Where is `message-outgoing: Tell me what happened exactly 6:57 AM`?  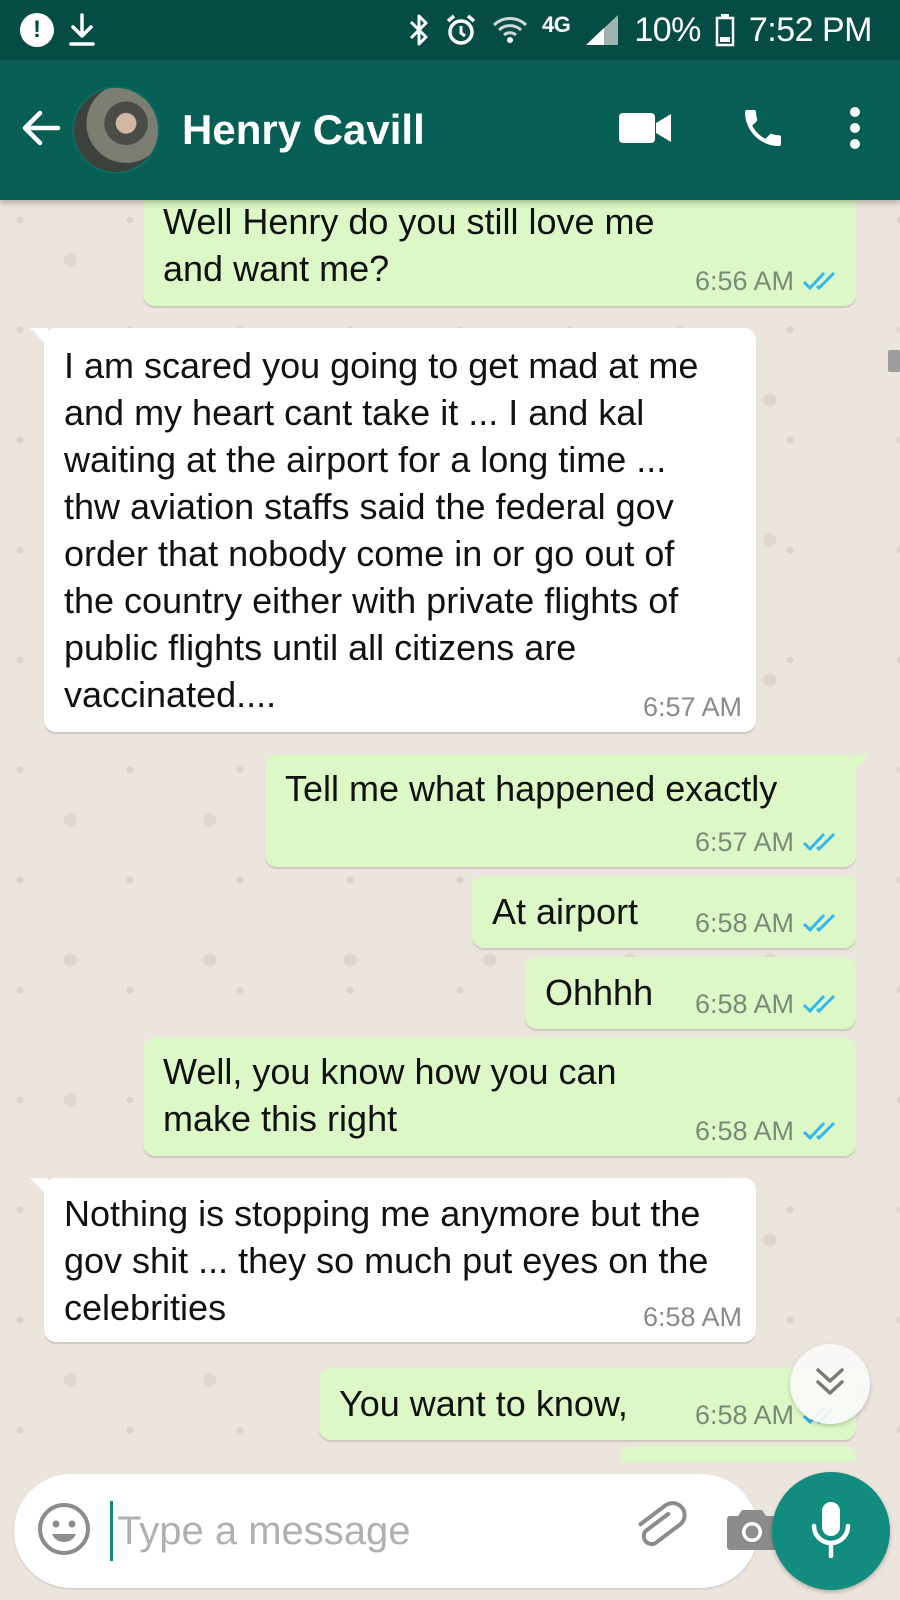 message-outgoing: Tell me what happened exactly 6:57 AM is located at coordinates (567, 811).